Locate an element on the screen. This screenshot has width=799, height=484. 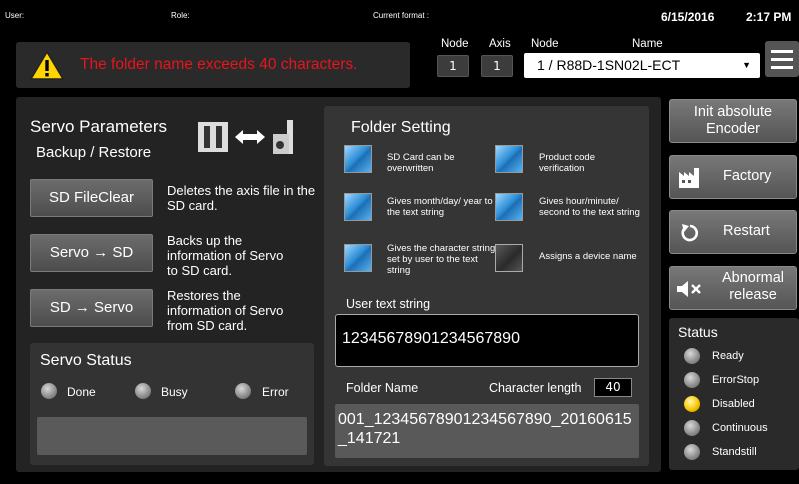
axis-header: Axis is located at coordinates (500, 44).